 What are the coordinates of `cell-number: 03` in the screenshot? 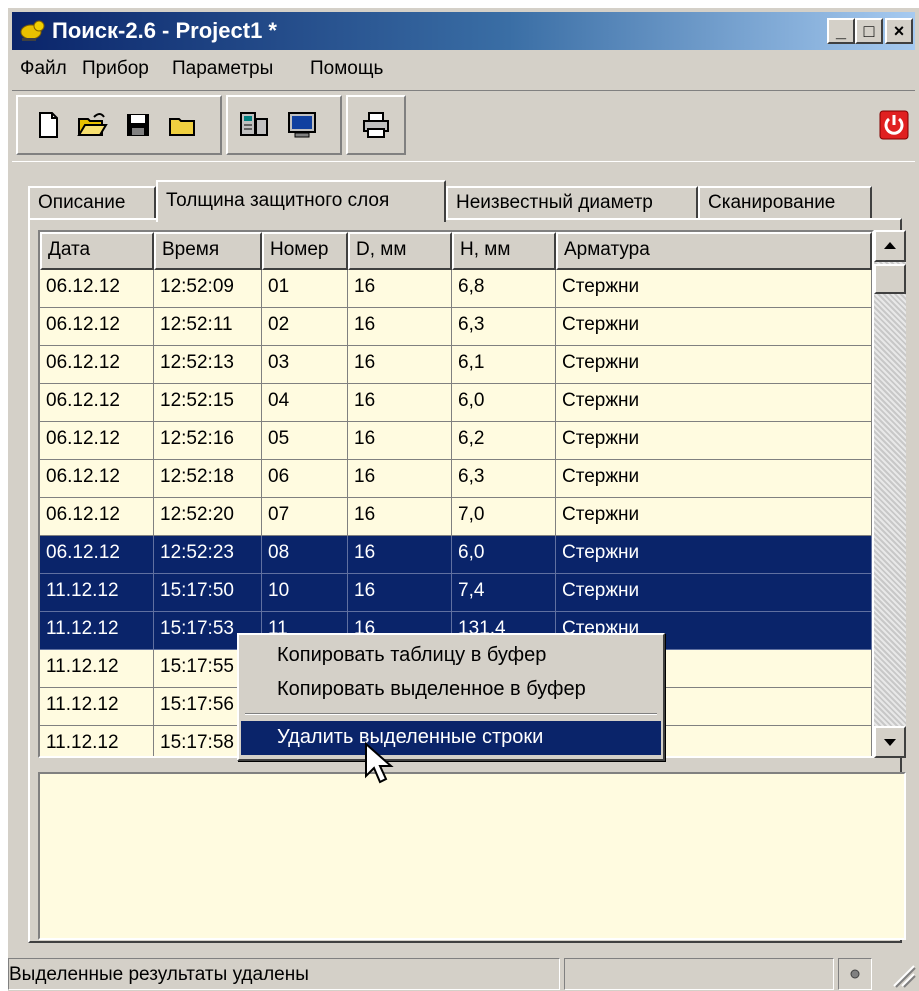 It's located at (305, 365).